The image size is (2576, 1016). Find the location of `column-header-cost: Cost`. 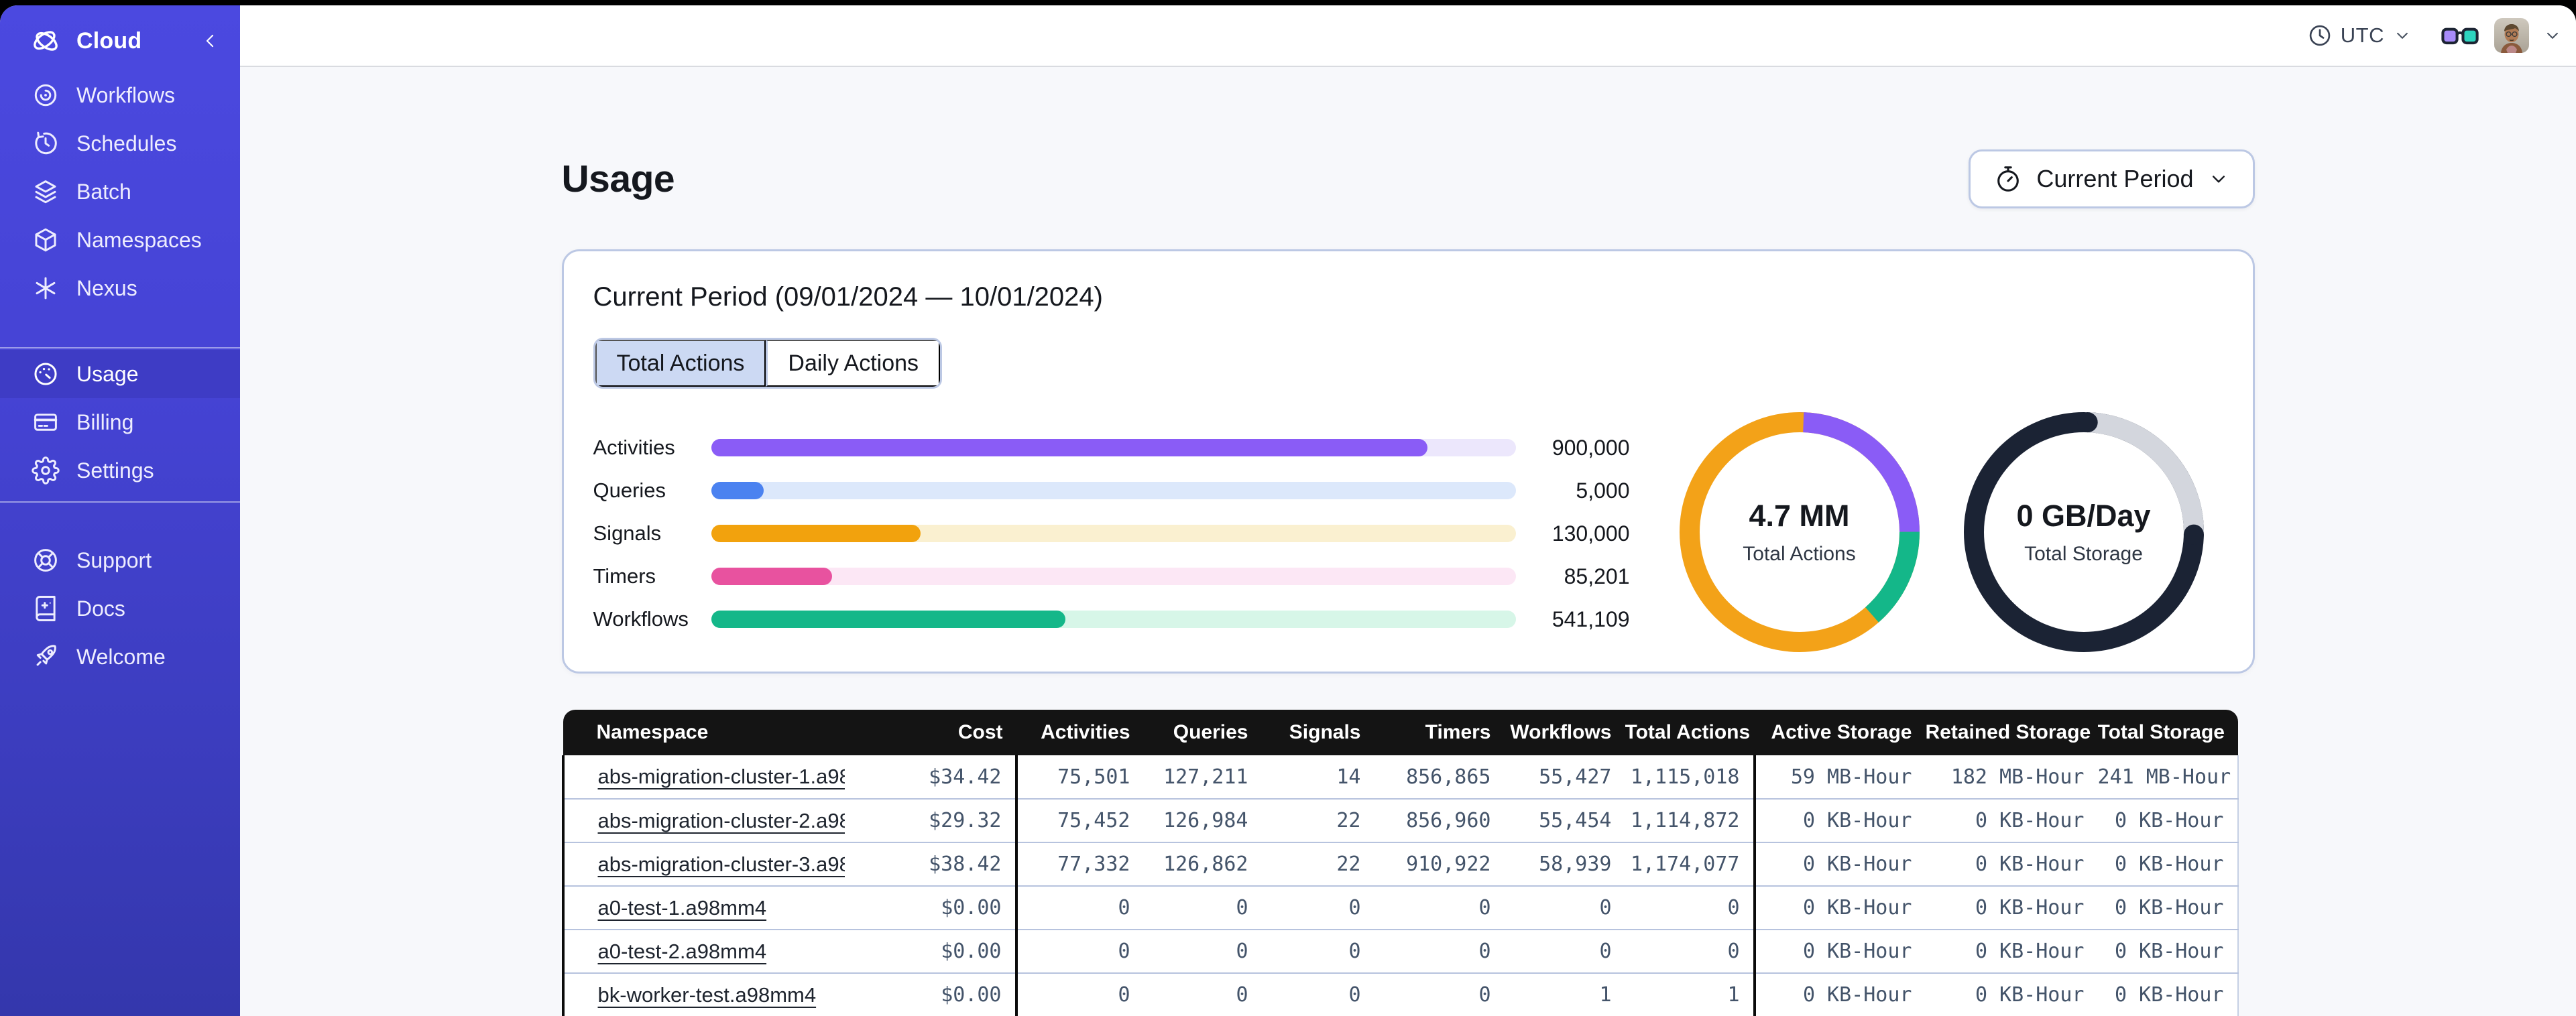

column-header-cost: Cost is located at coordinates (930, 732).